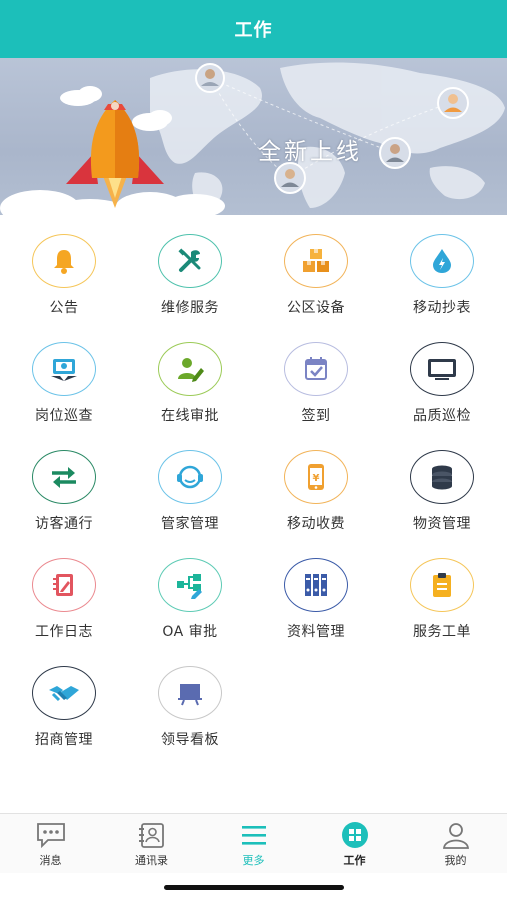 The height and width of the screenshot is (900, 507). Describe the element at coordinates (190, 693) in the screenshot. I see `board-icon` at that location.